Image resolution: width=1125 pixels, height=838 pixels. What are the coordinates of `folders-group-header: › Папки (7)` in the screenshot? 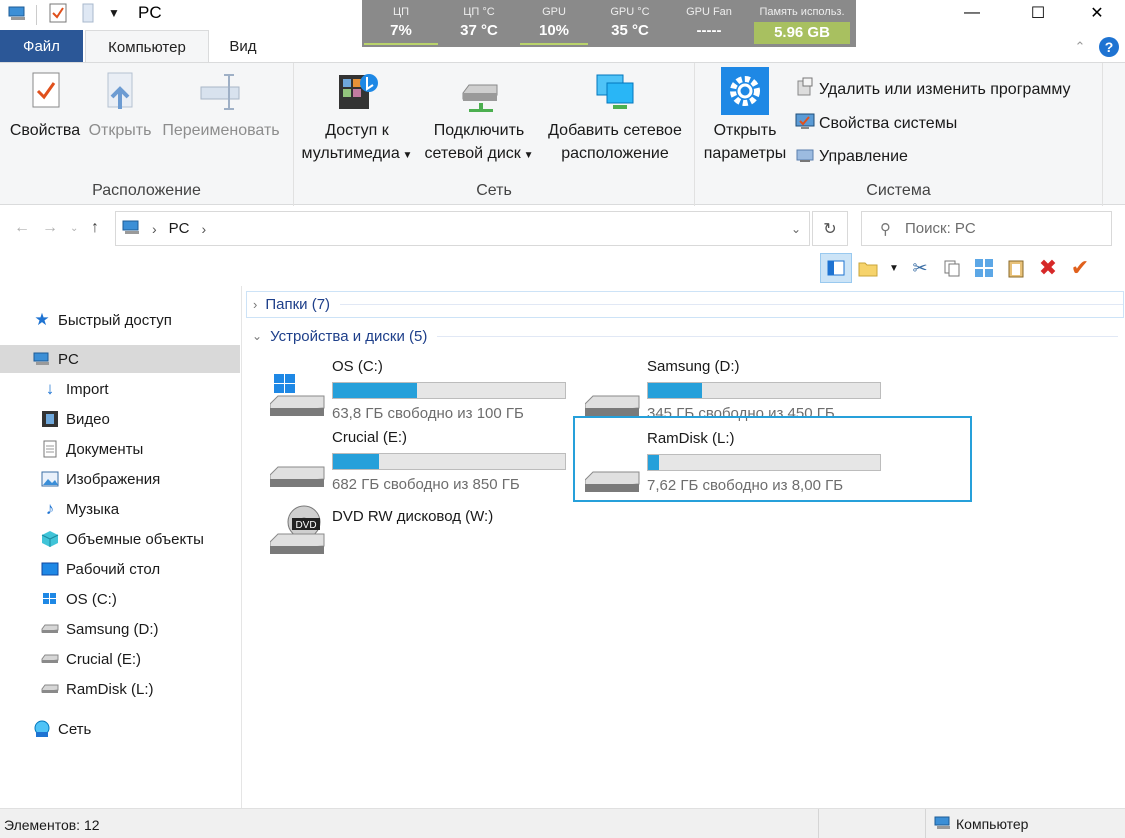 It's located at (685, 304).